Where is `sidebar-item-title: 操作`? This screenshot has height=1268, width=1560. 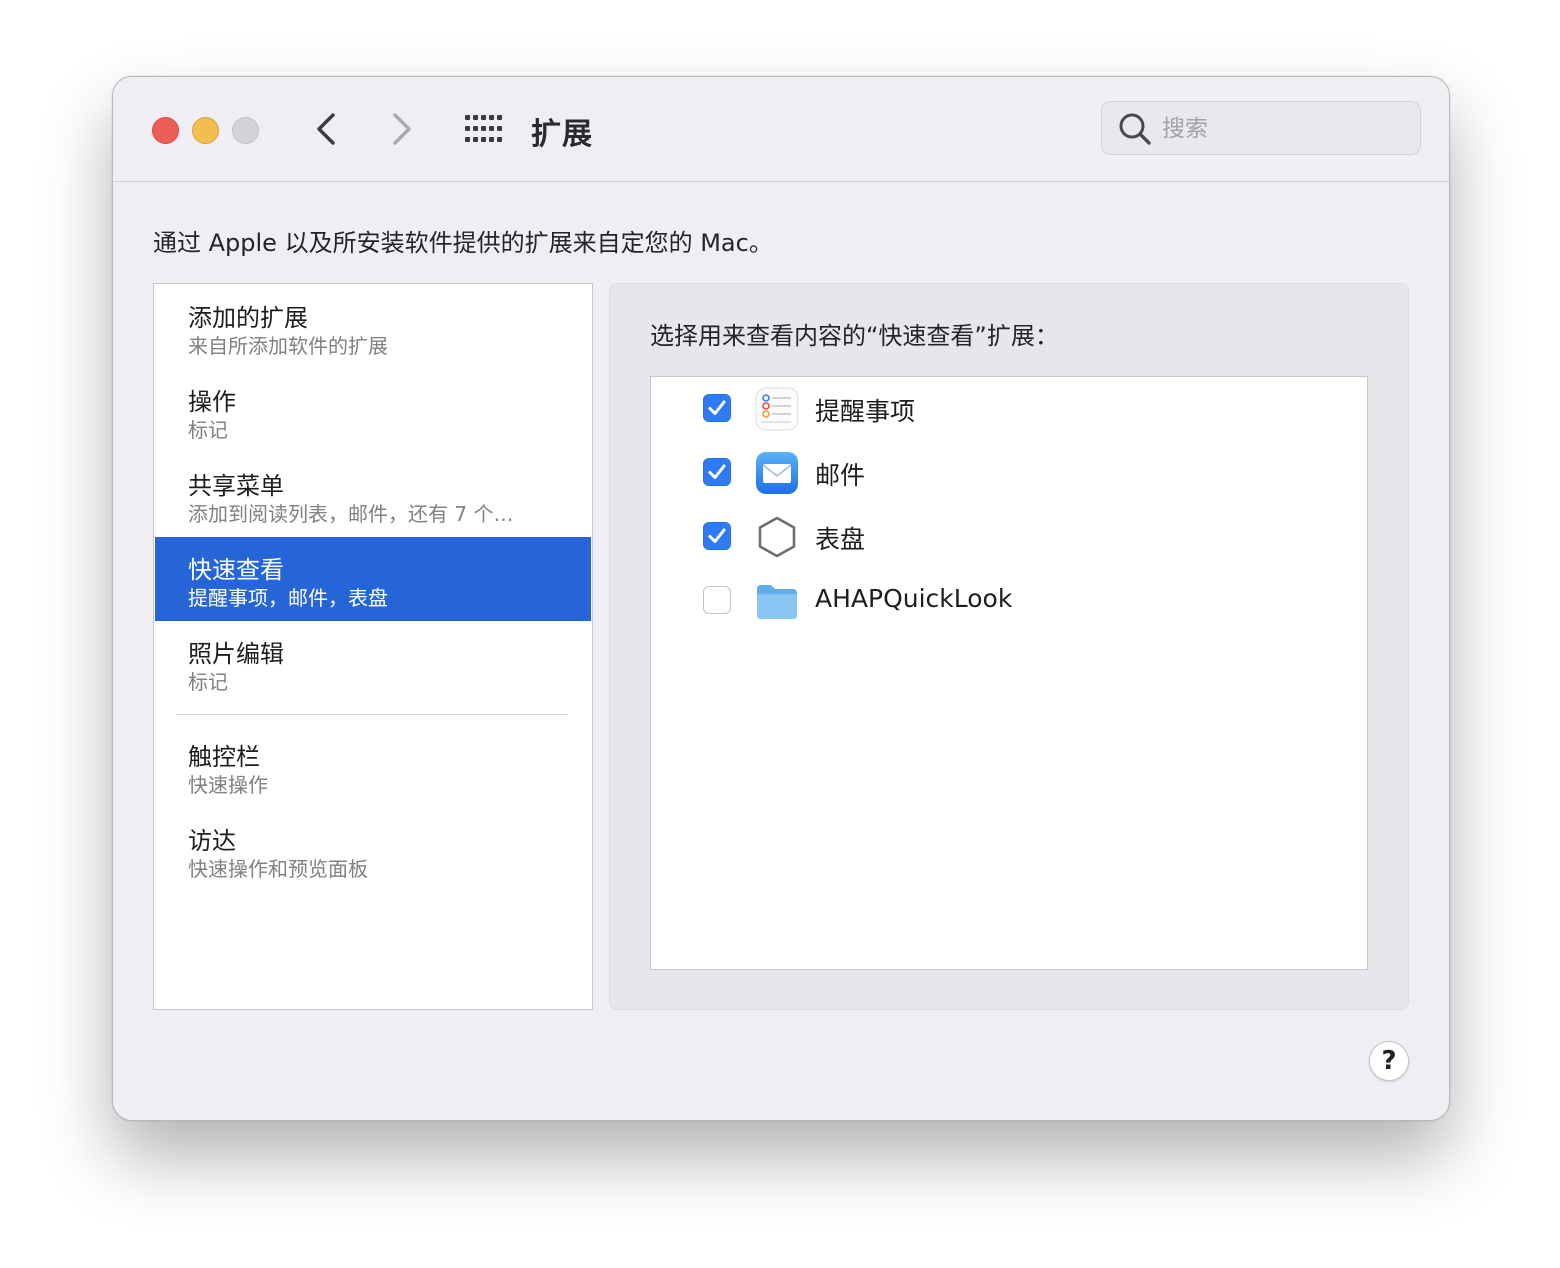
sidebar-item-title: 操作 is located at coordinates (212, 402).